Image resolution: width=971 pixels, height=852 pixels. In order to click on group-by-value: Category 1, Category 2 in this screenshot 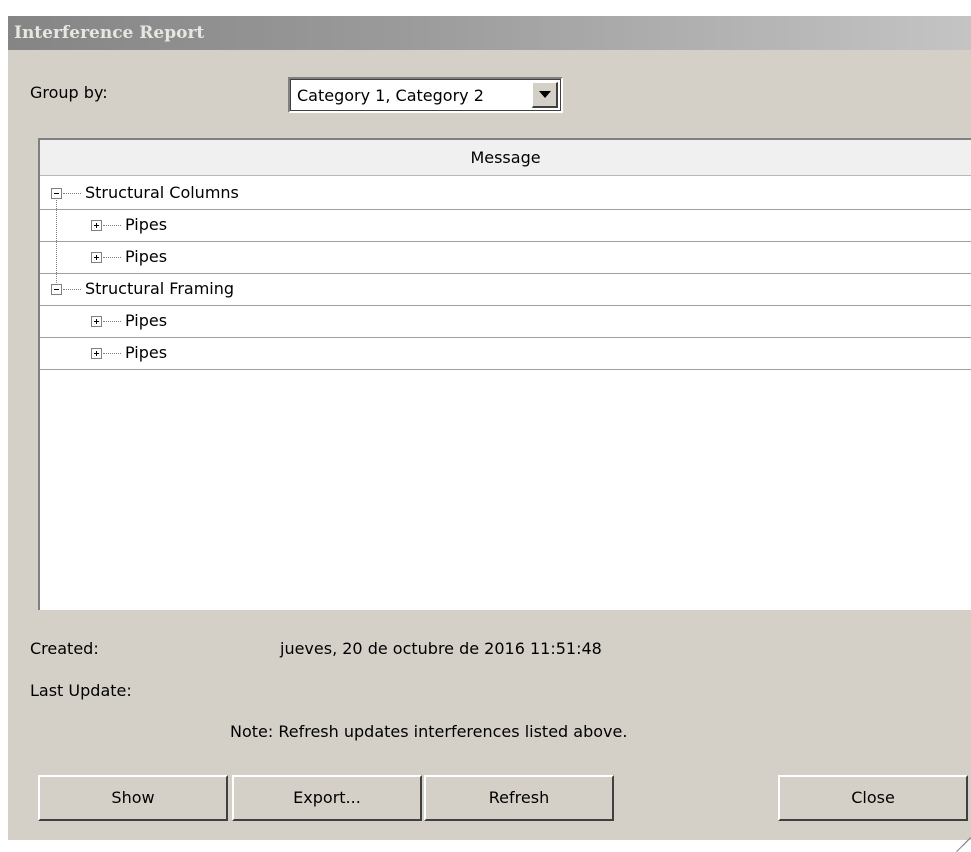, I will do `click(390, 95)`.